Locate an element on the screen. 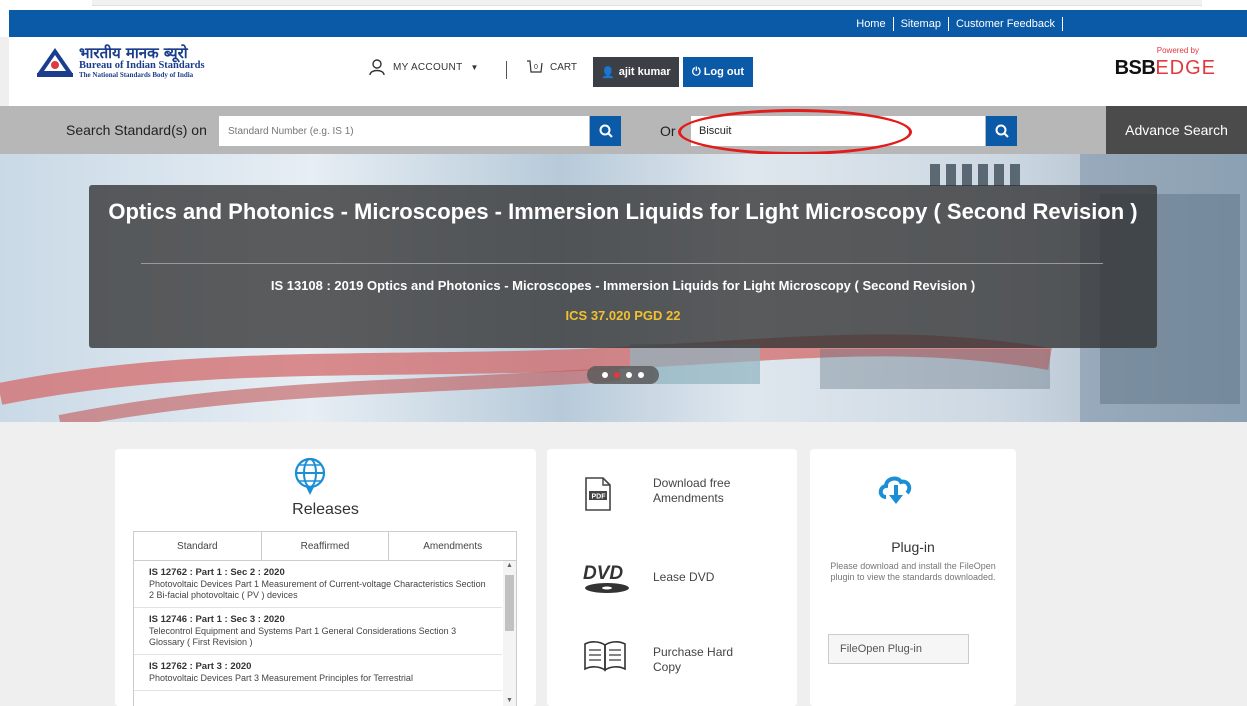 The width and height of the screenshot is (1247, 706). tab-amendments: Amendments is located at coordinates (452, 546).